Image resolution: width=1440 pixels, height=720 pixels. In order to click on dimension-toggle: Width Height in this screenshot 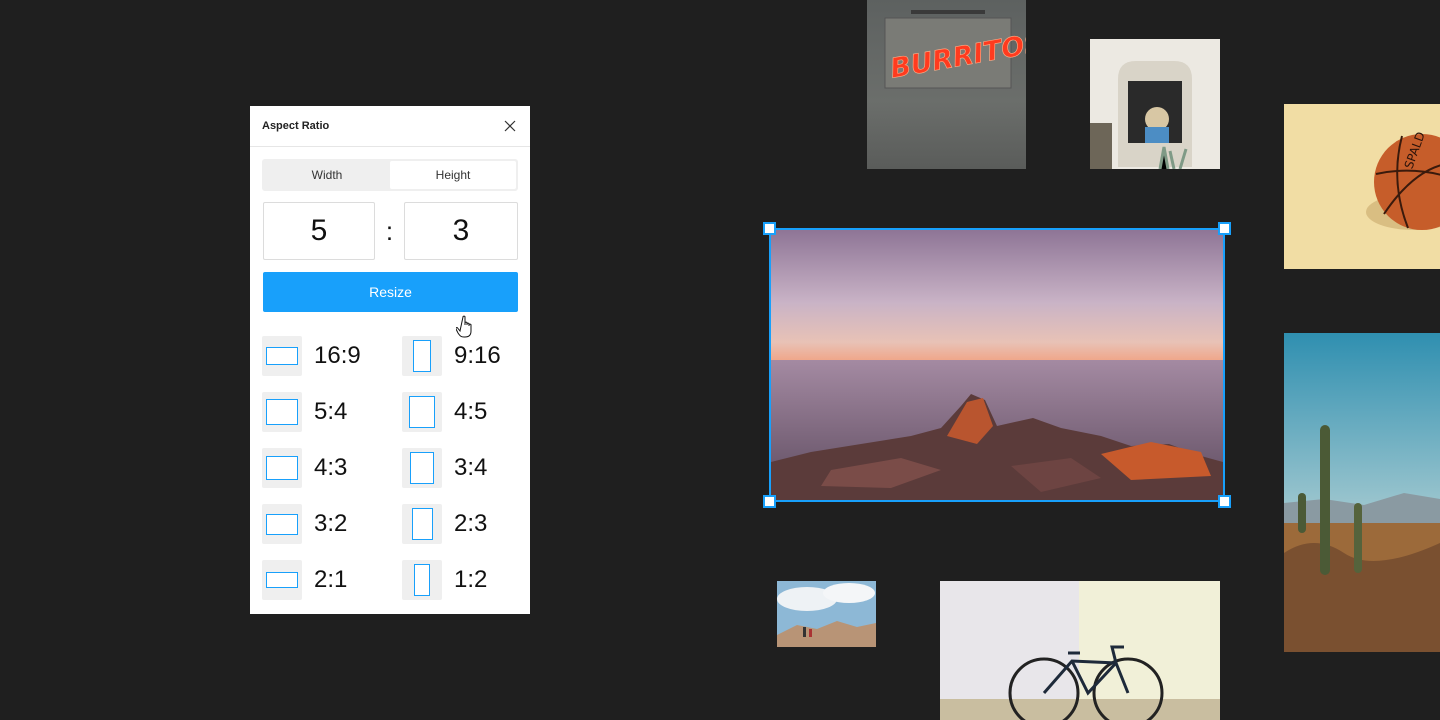, I will do `click(390, 175)`.